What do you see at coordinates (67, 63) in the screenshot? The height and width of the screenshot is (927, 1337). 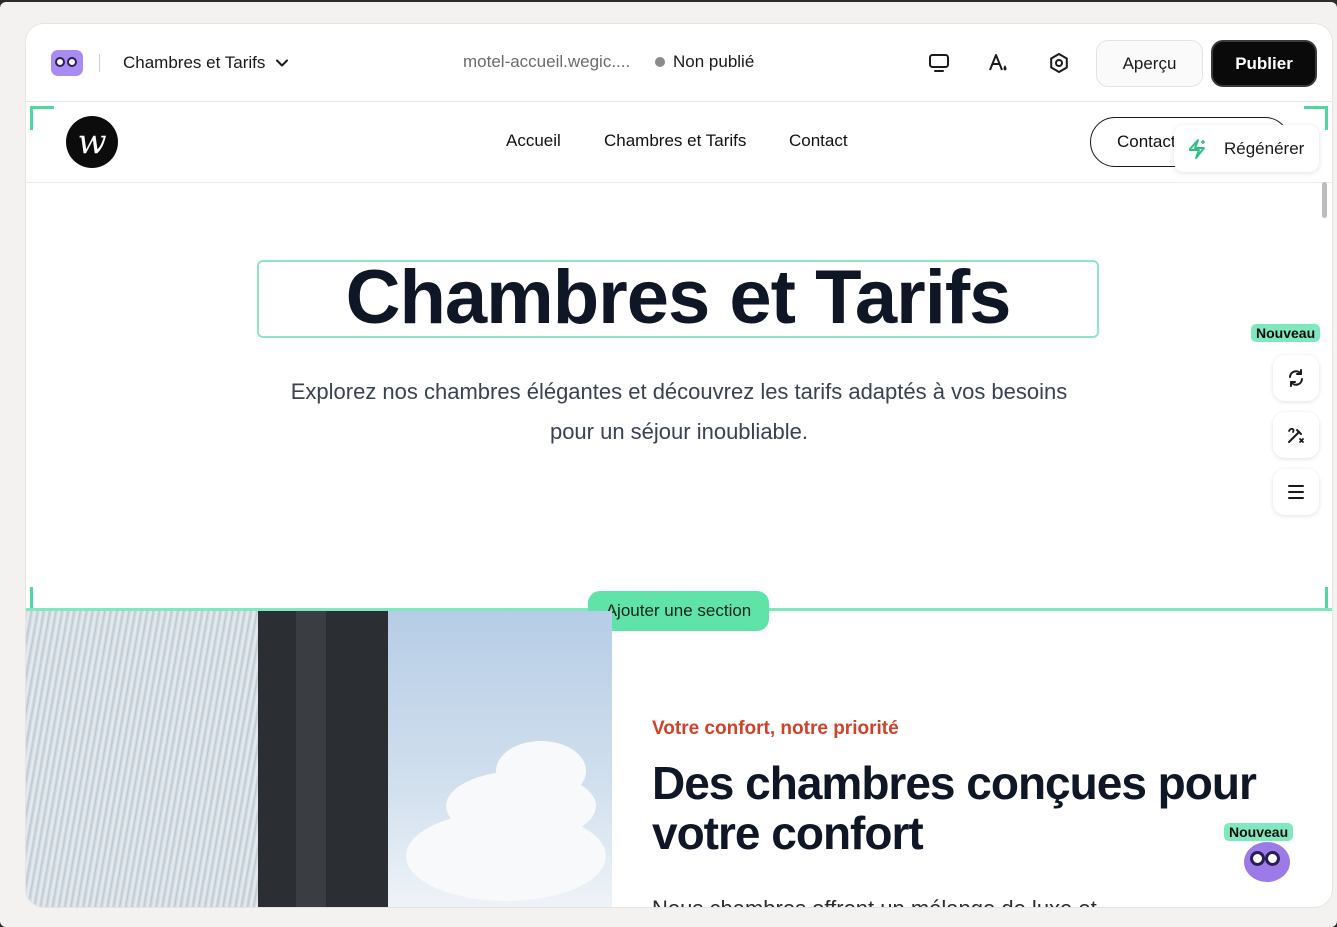 I see `app-logo-icon` at bounding box center [67, 63].